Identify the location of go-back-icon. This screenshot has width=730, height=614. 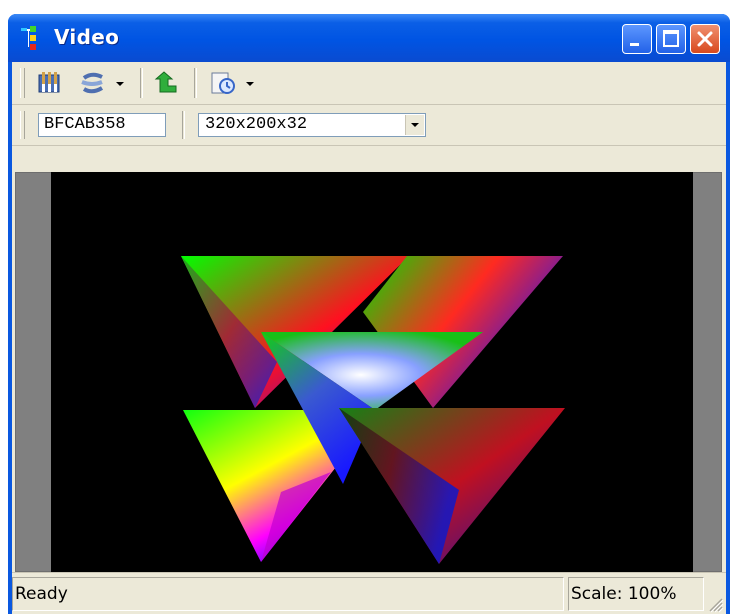
(165, 82).